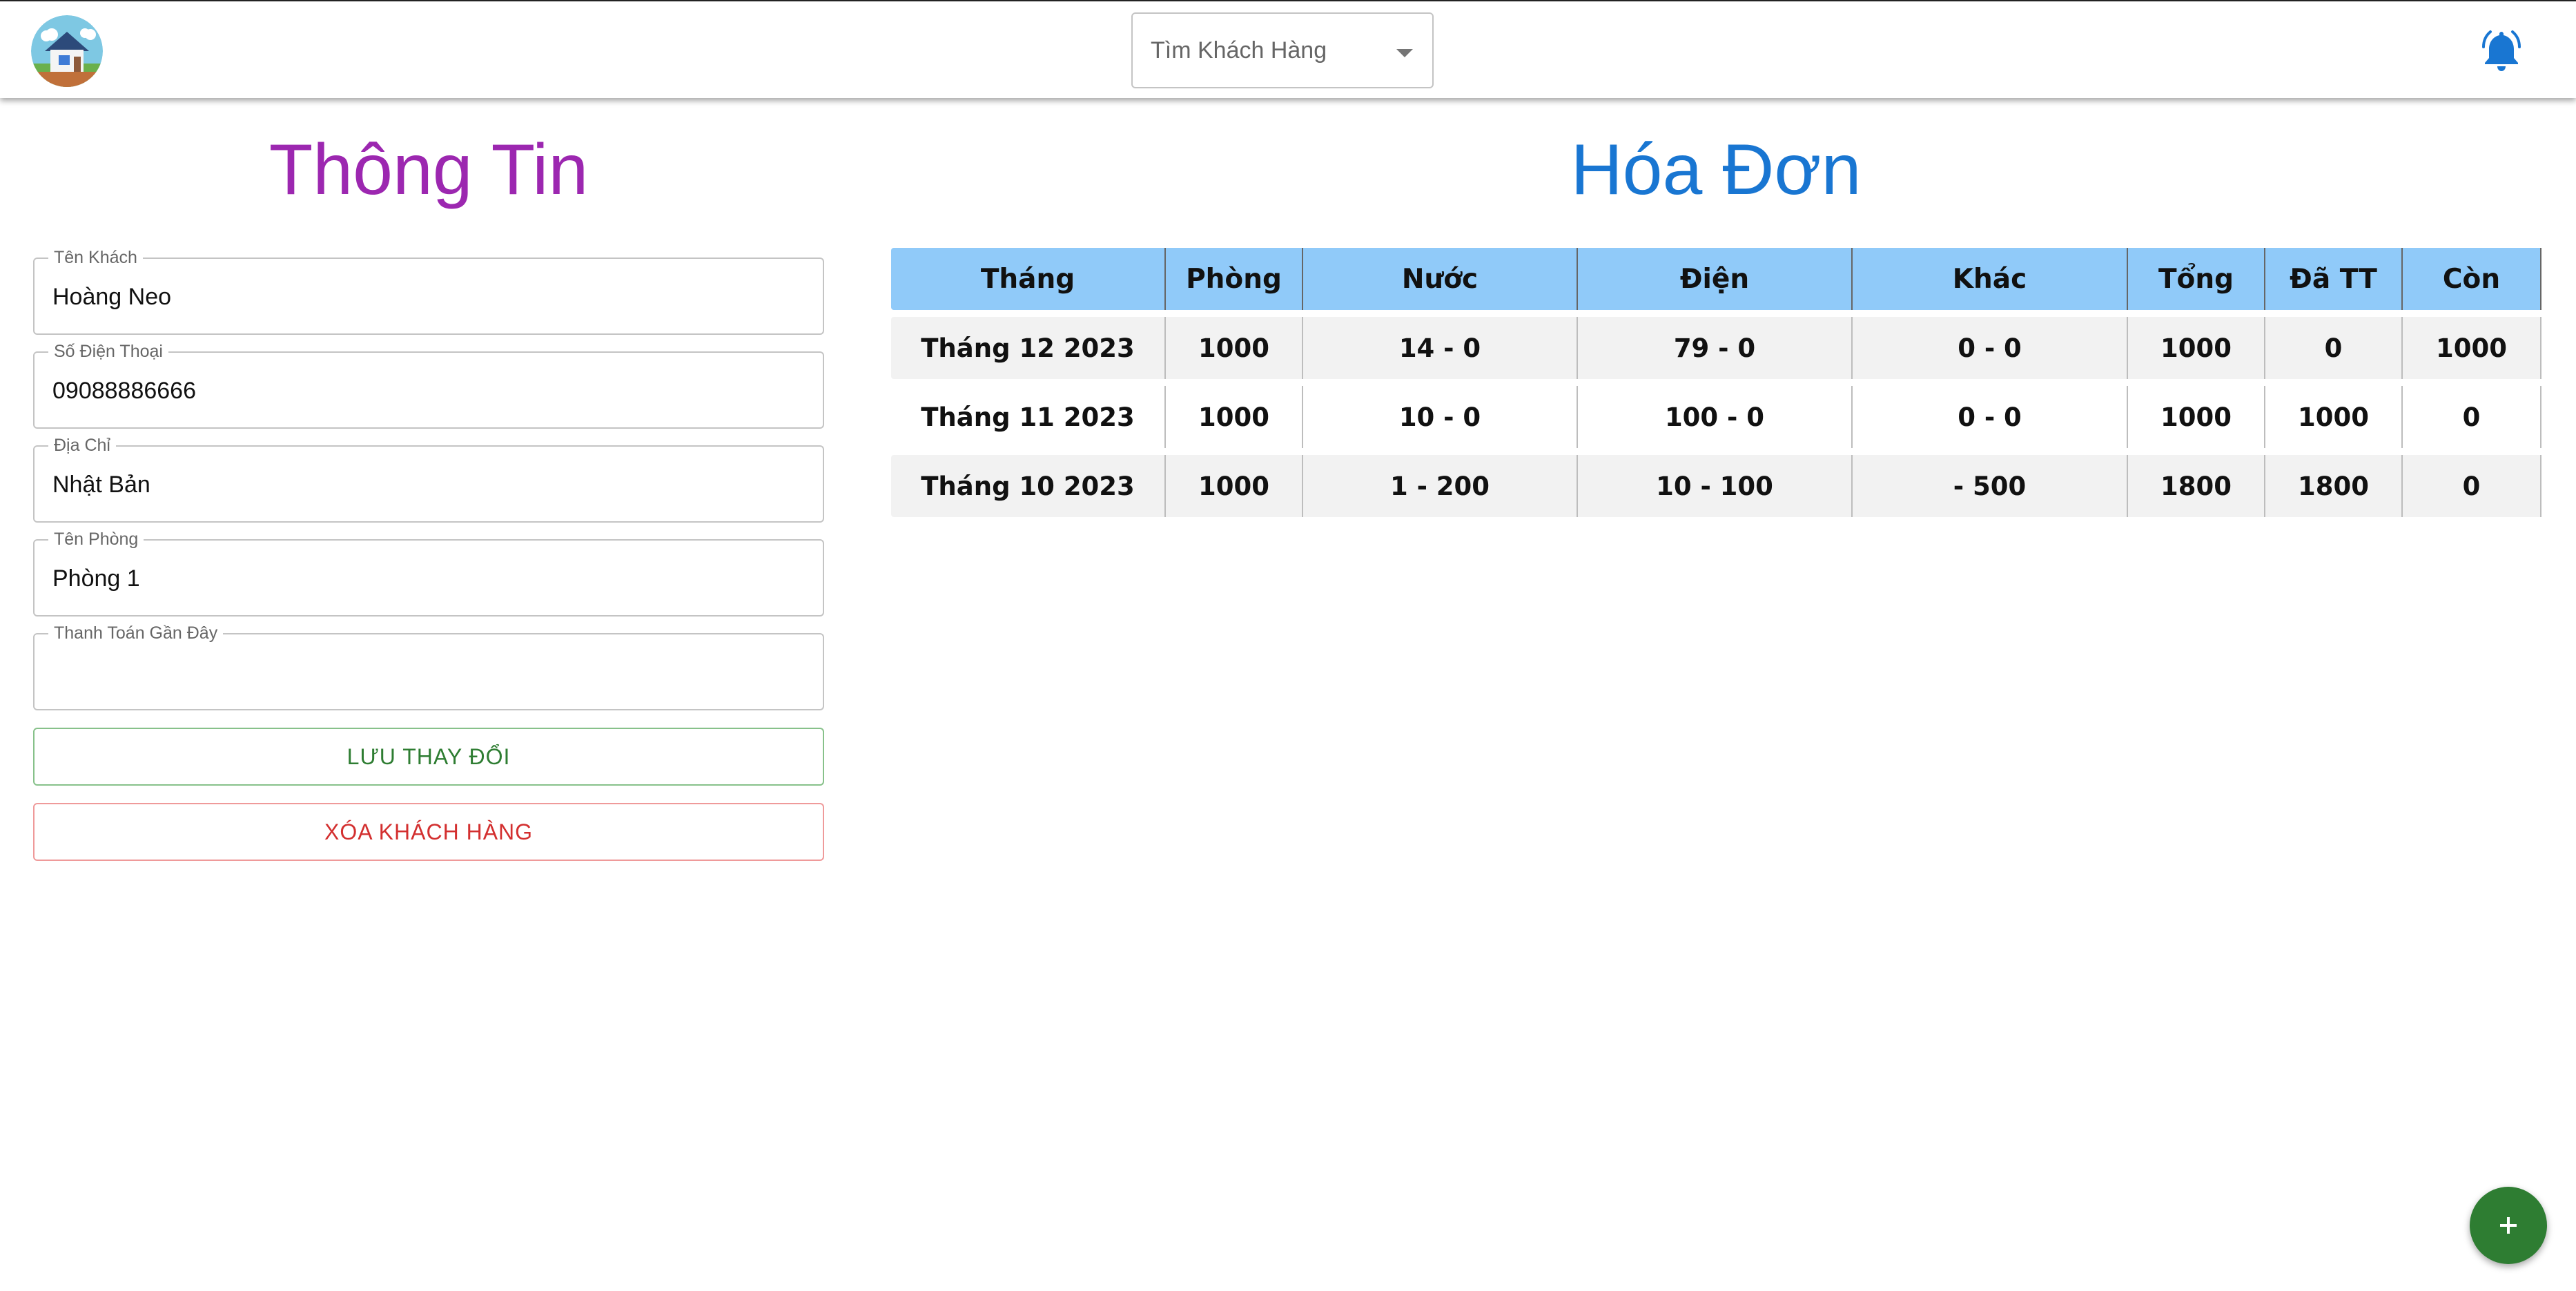 The image size is (2576, 1291). What do you see at coordinates (96, 539) in the screenshot?
I see `room-name-label: Tên Phòng` at bounding box center [96, 539].